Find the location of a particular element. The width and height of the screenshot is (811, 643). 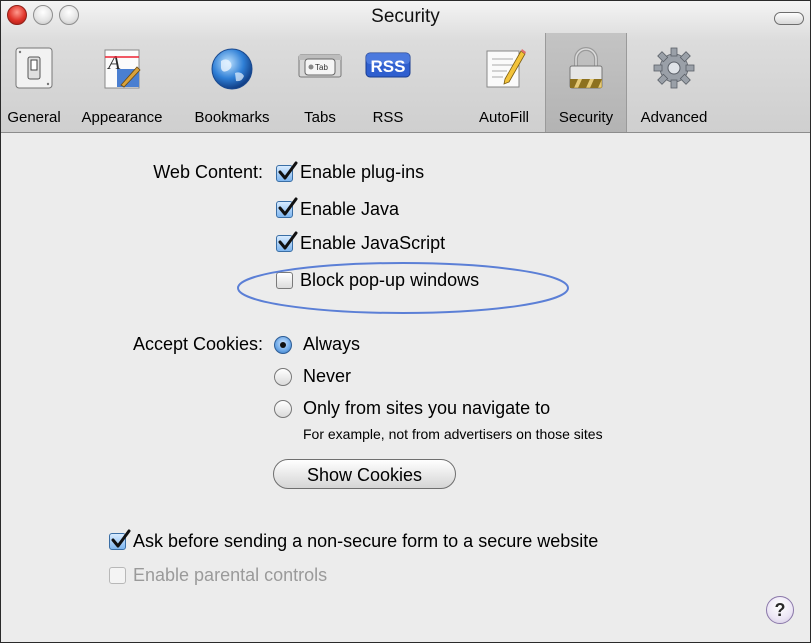

tab-label: RSS is located at coordinates (388, 117).